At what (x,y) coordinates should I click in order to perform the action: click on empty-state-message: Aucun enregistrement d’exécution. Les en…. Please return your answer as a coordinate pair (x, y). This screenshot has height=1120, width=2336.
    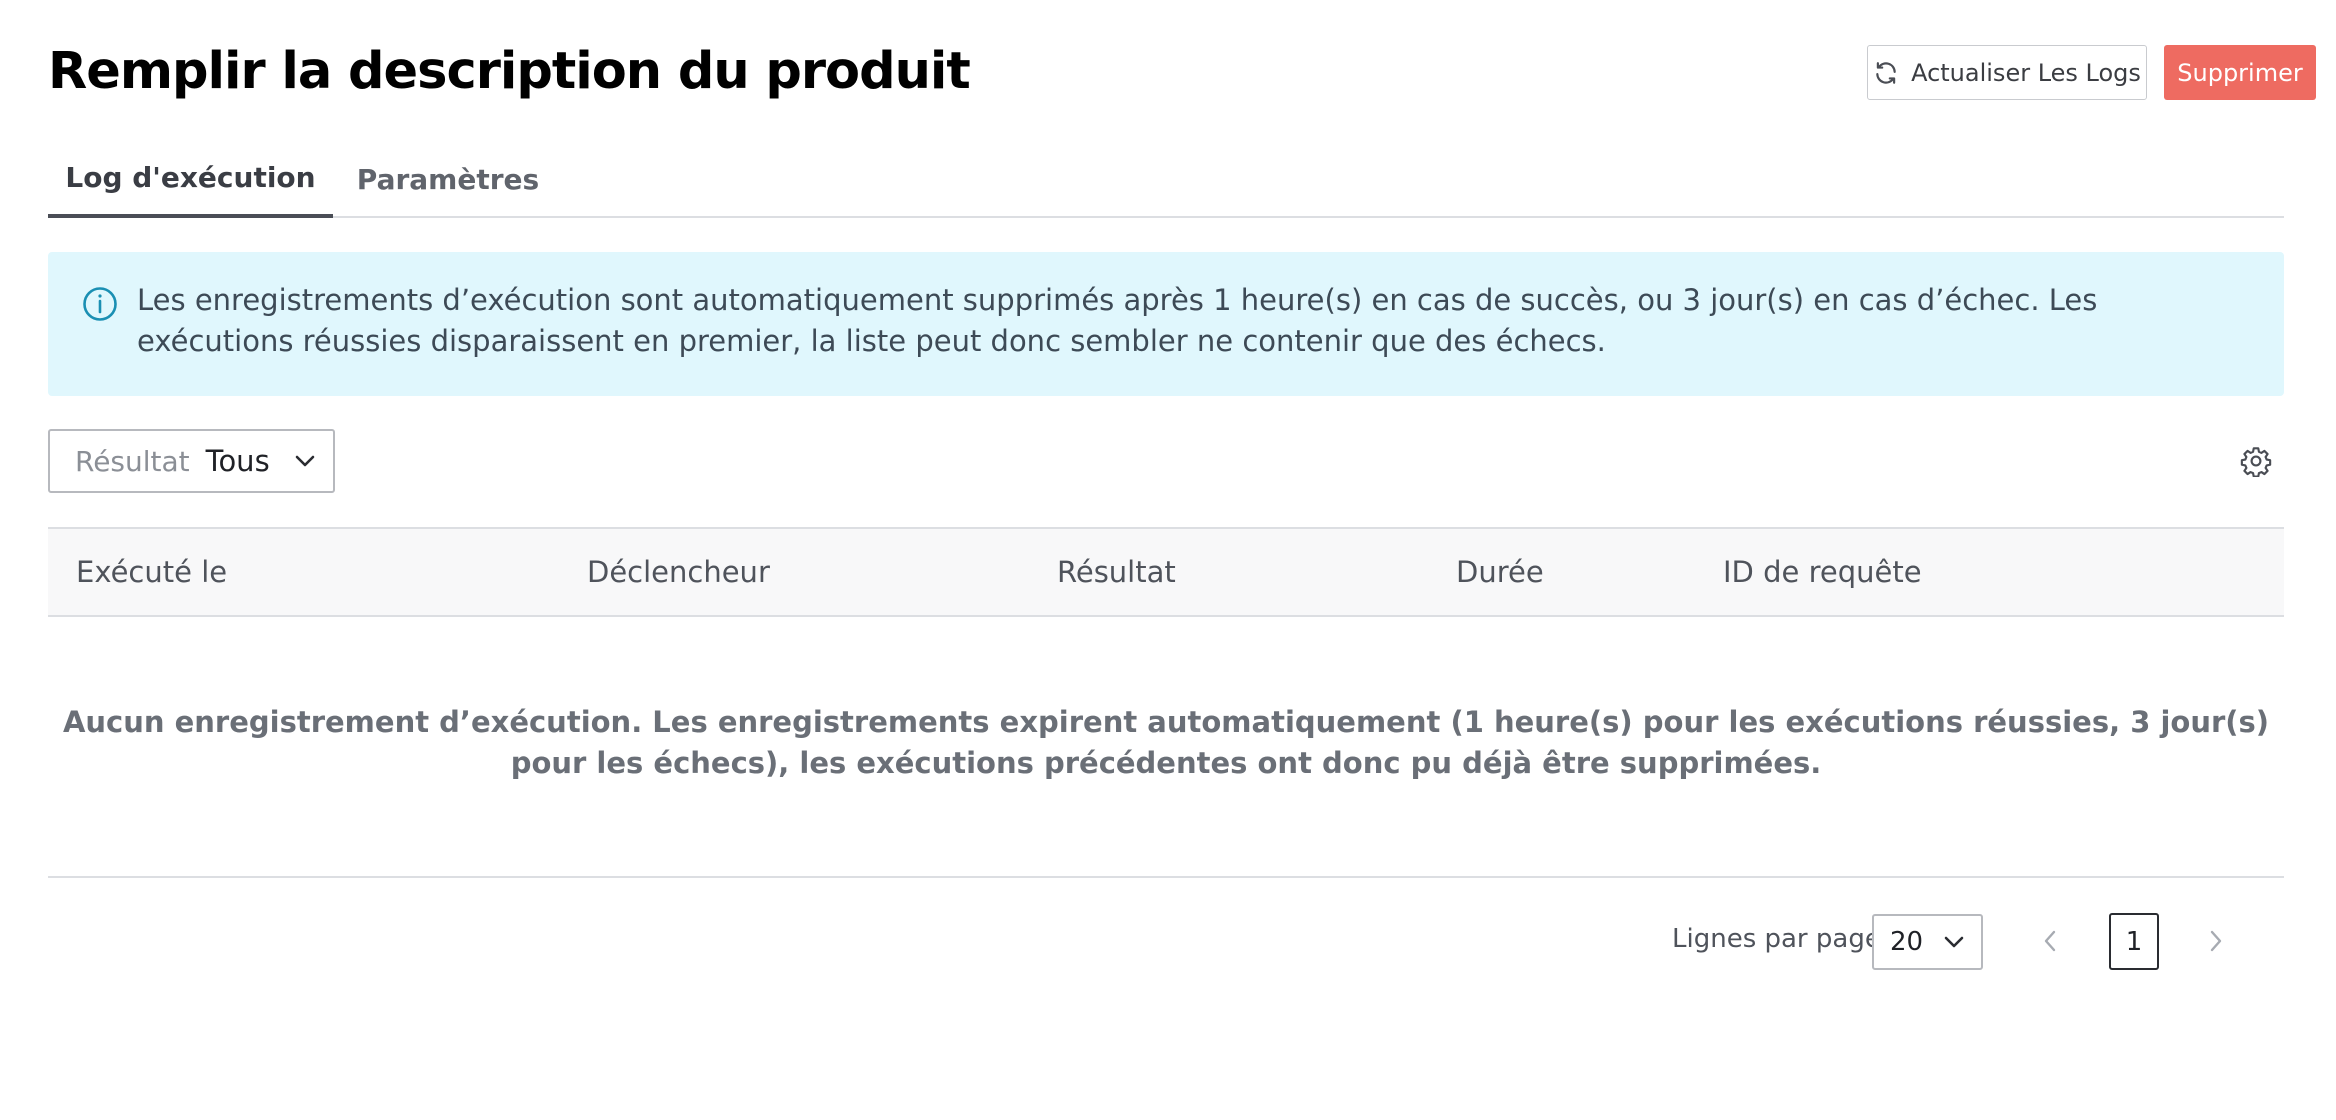
    Looking at the image, I should click on (1166, 742).